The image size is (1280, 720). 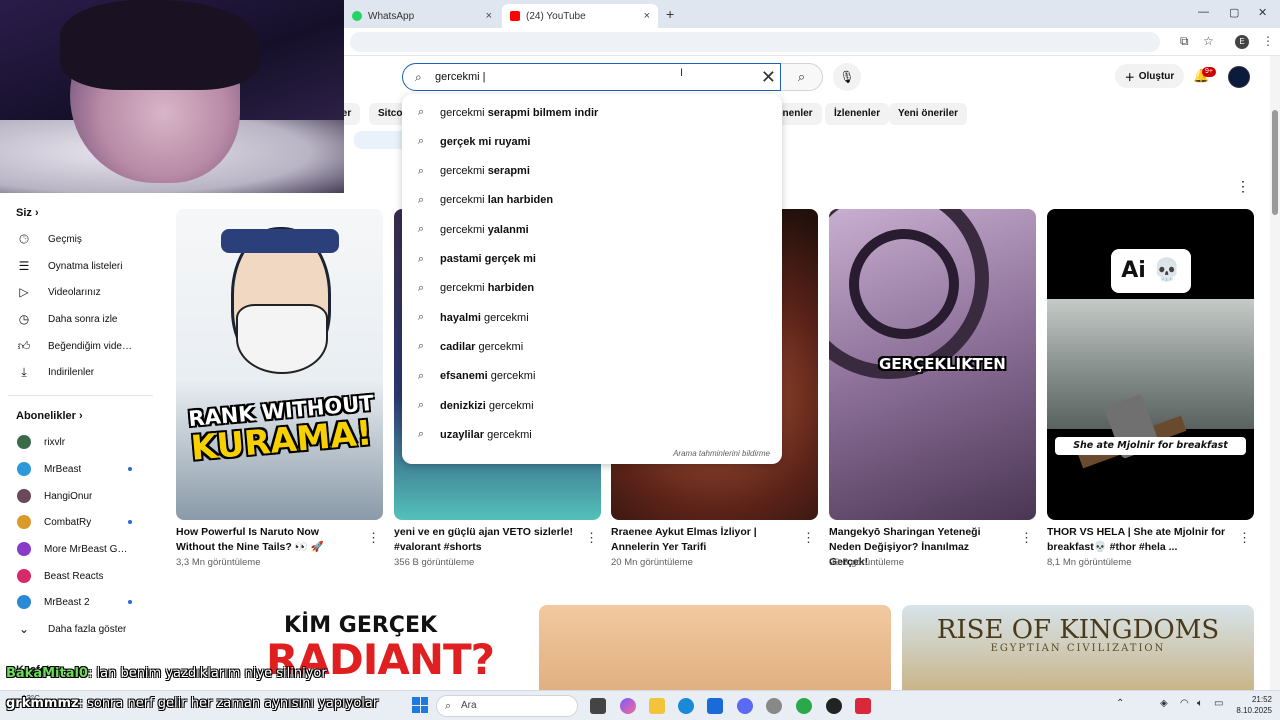 I want to click on create-button: ＋ Oluştur, so click(x=1149, y=76).